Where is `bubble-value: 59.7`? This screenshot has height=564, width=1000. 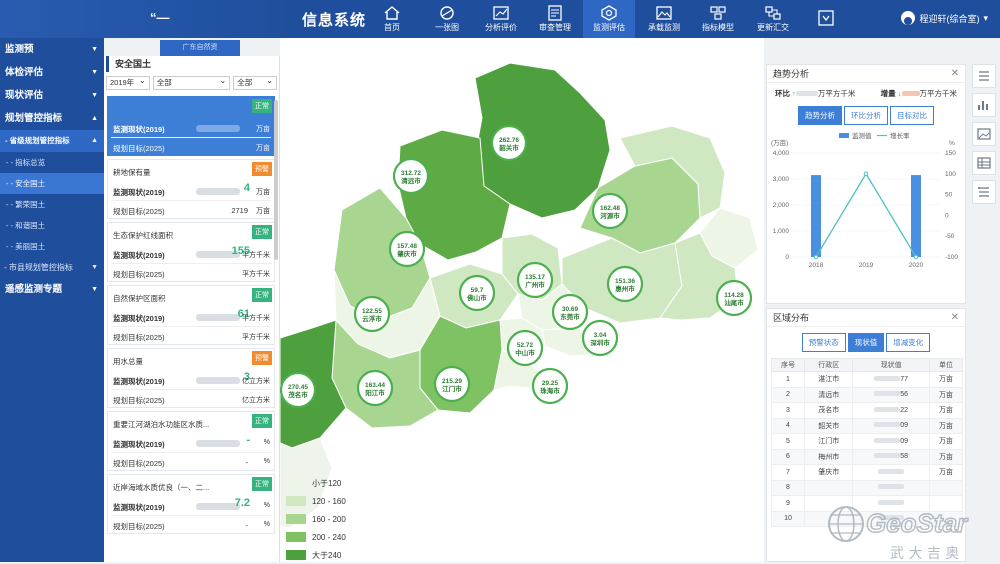
bubble-value: 59.7 is located at coordinates (477, 290).